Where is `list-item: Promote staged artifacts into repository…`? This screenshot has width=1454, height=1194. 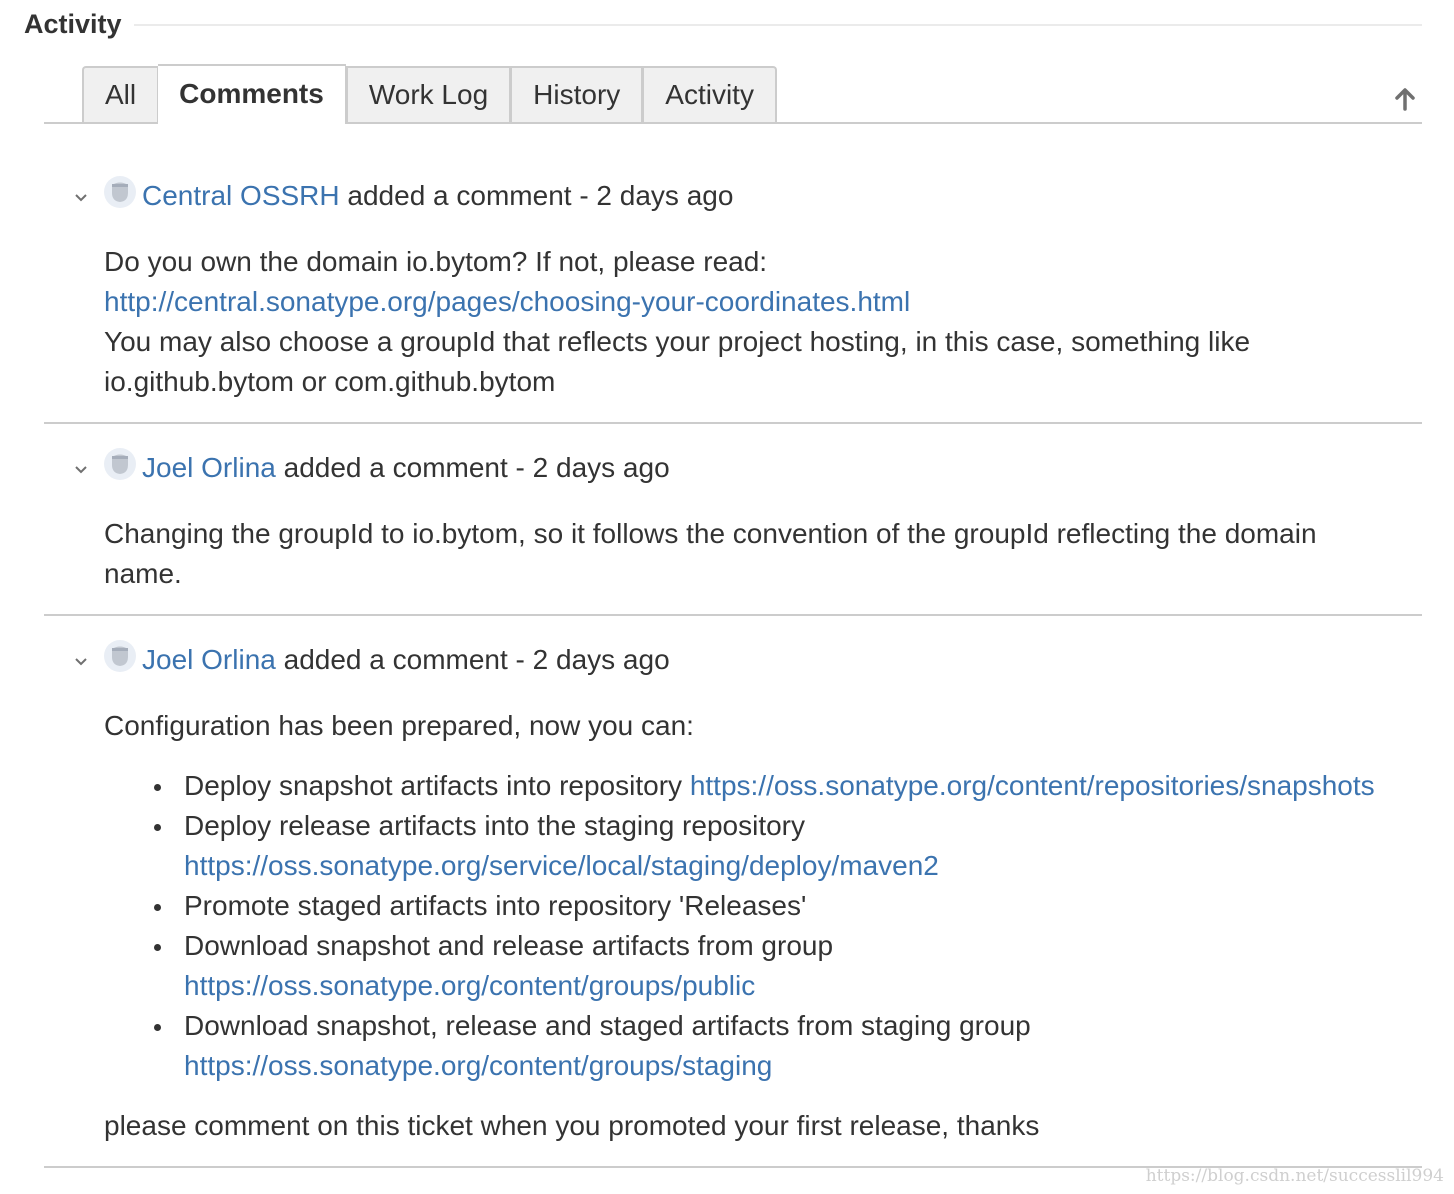 list-item: Promote staged artifacts into repository… is located at coordinates (779, 906).